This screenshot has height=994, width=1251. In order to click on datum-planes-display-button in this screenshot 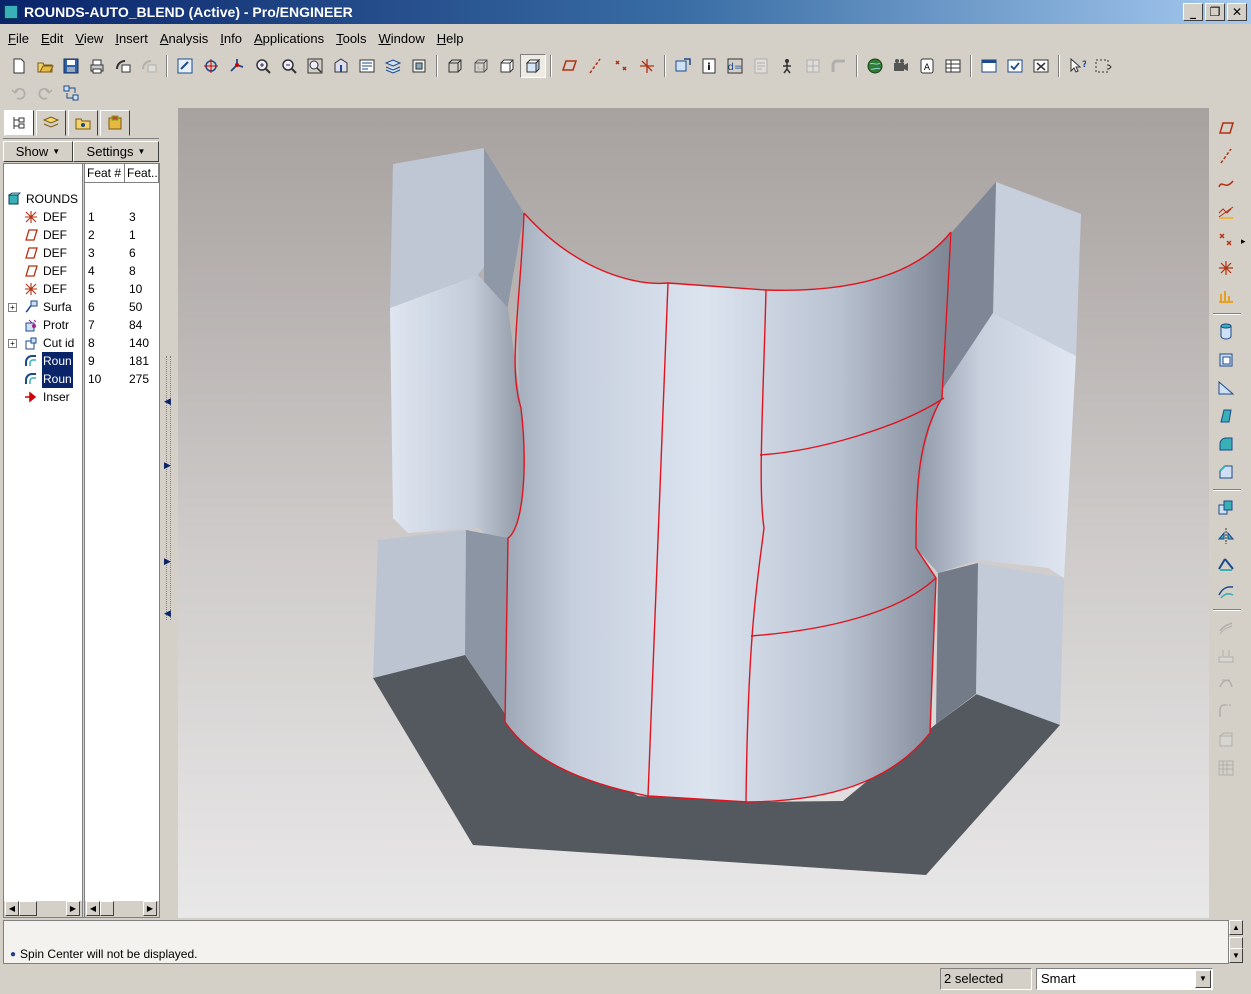, I will do `click(569, 66)`.